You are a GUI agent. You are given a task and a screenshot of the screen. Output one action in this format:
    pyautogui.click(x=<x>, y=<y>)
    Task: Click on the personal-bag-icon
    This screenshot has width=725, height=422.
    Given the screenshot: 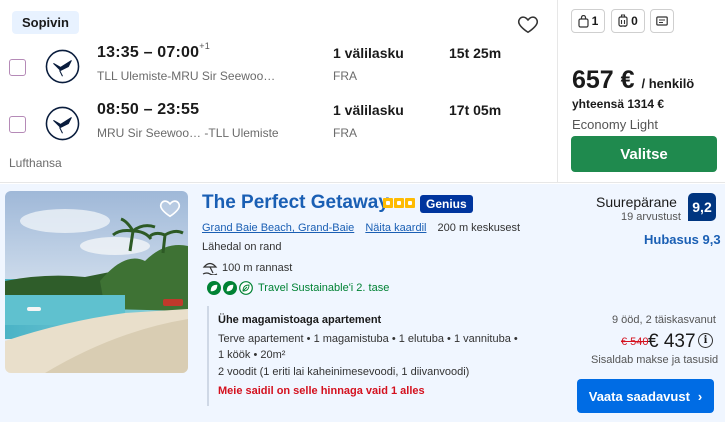 What is the action you would take?
    pyautogui.click(x=583, y=21)
    